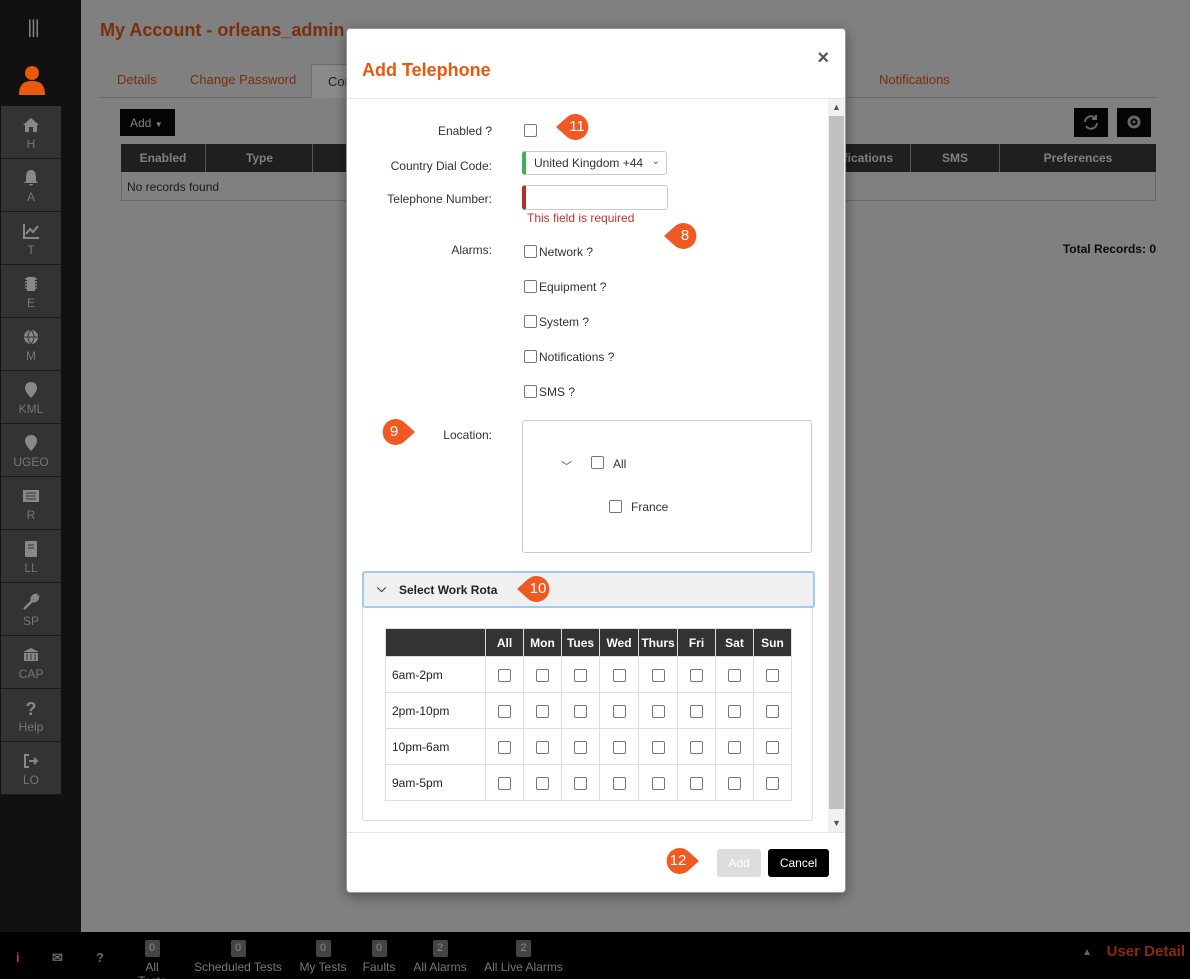  I want to click on country-dial-code-select: United Kingdom +44 ⌄, so click(594, 163).